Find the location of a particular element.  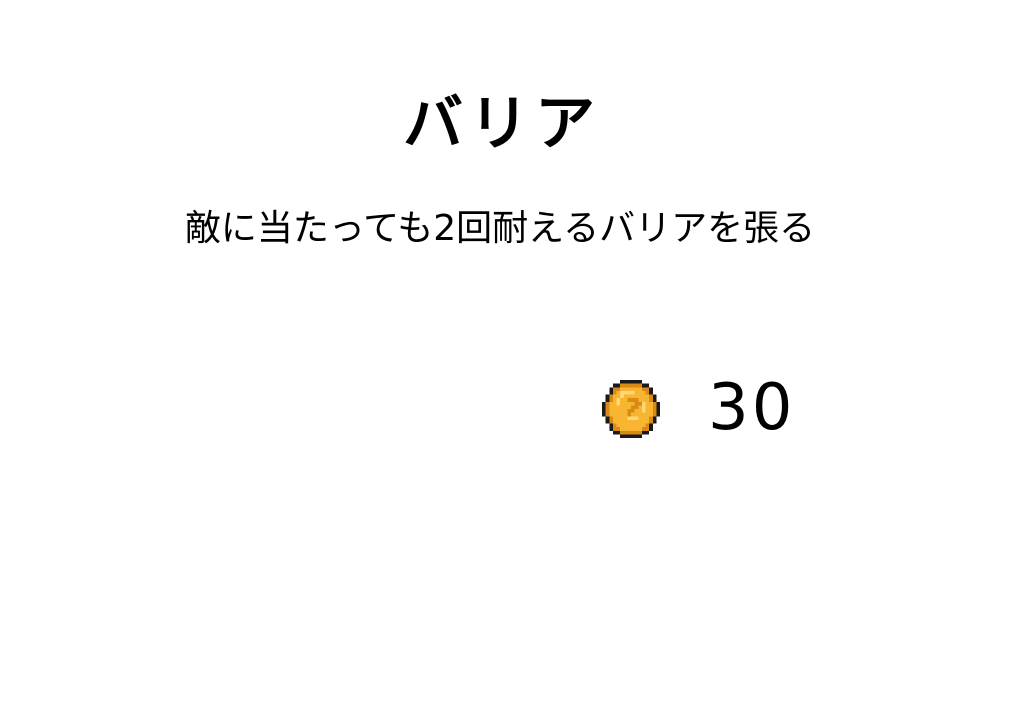

item-description: 敵に当たっても2回耐えるバリアを張る is located at coordinates (500, 228).